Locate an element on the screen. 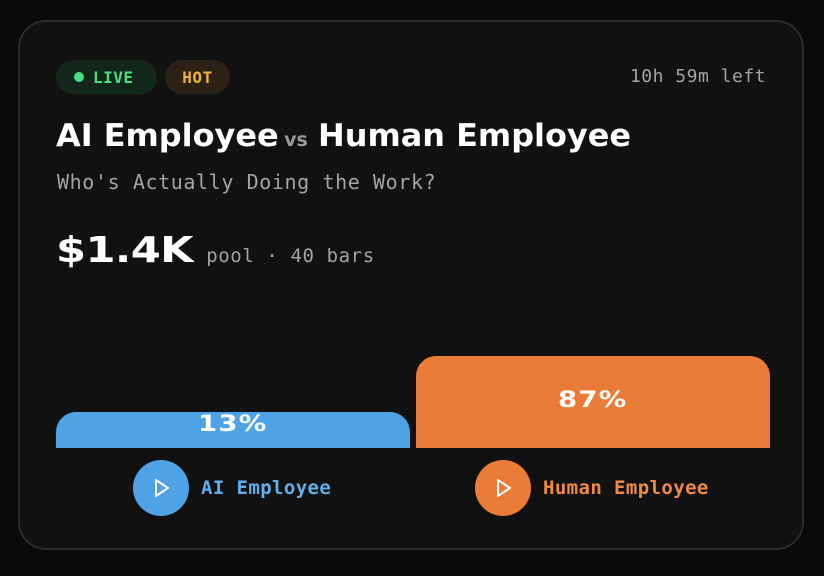 This screenshot has height=576, width=824. pool-info: $1.4K pool · 40 bars is located at coordinates (215, 250).